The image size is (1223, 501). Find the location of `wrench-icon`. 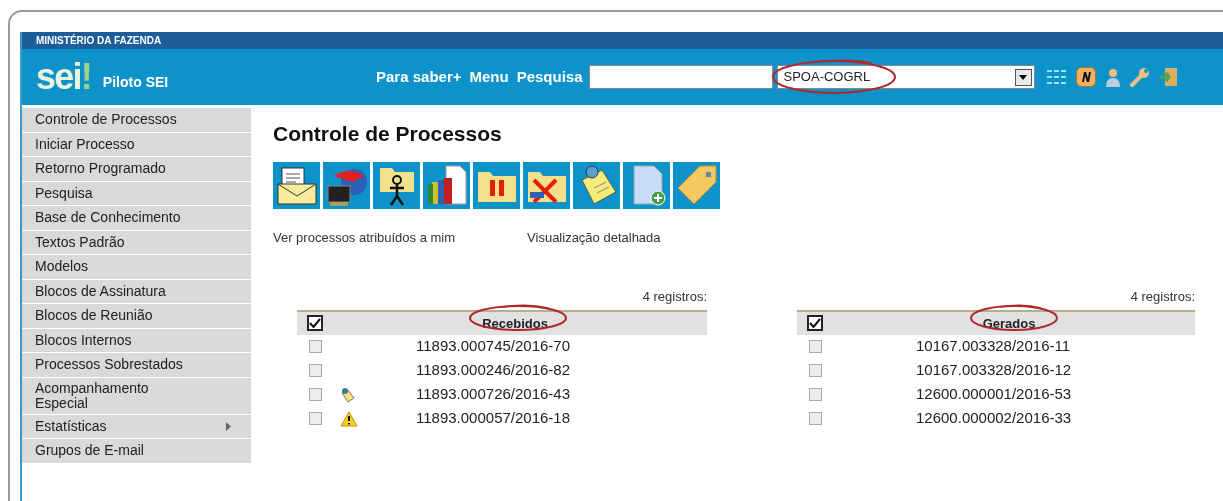

wrench-icon is located at coordinates (1139, 77).